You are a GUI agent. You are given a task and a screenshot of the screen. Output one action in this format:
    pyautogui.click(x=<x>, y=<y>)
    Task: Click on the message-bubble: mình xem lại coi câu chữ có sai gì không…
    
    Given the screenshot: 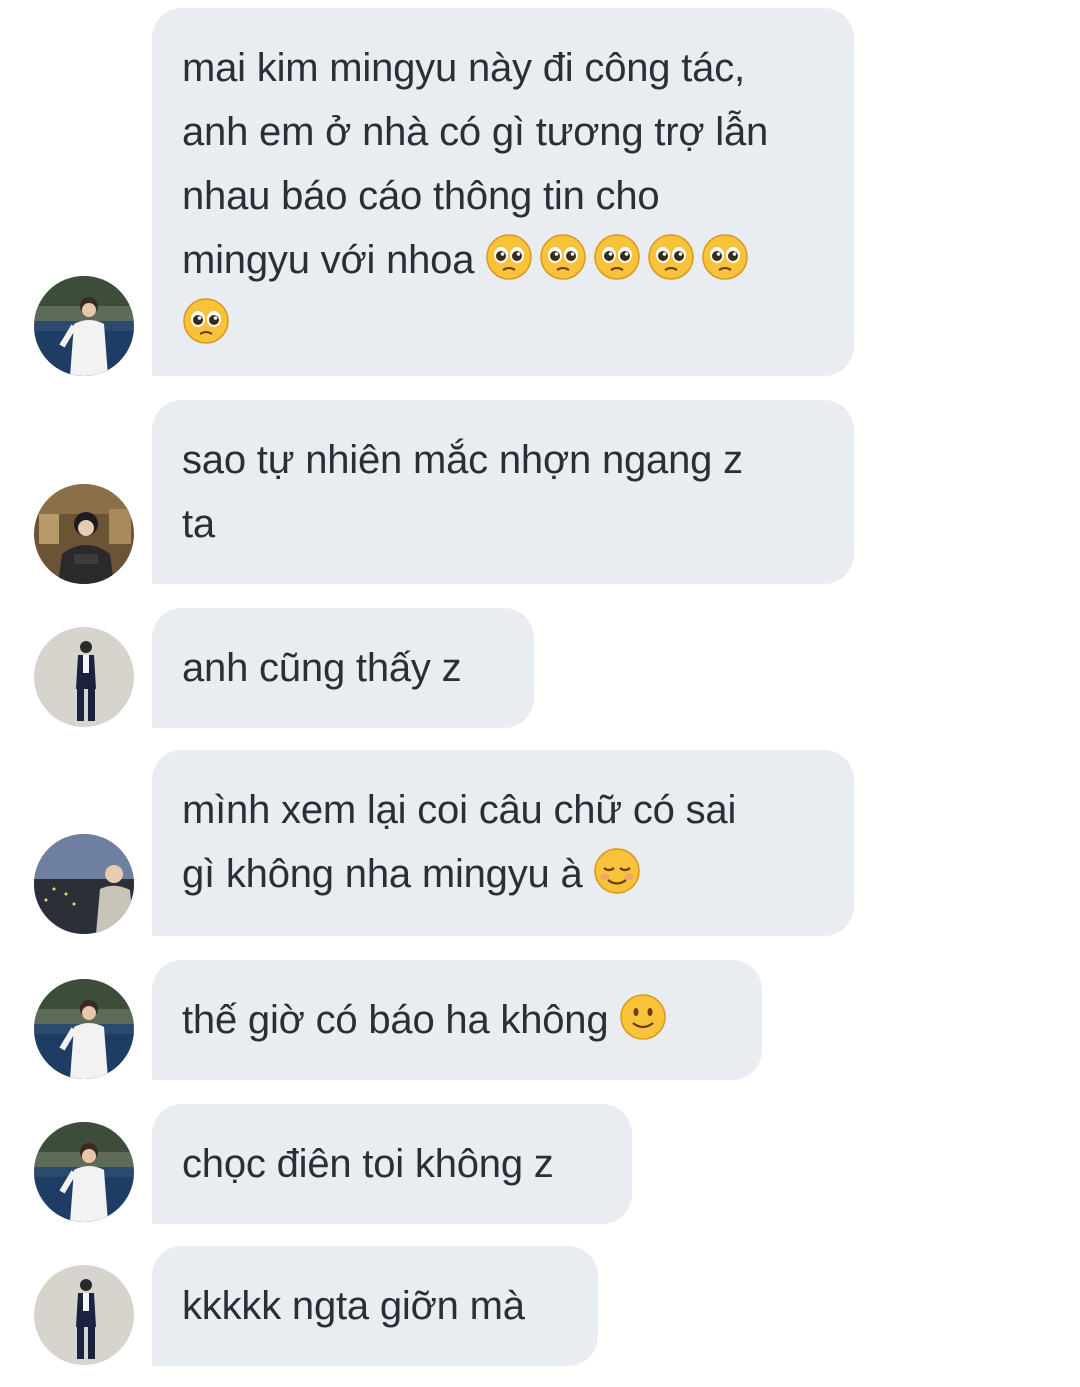 What is the action you would take?
    pyautogui.click(x=503, y=843)
    